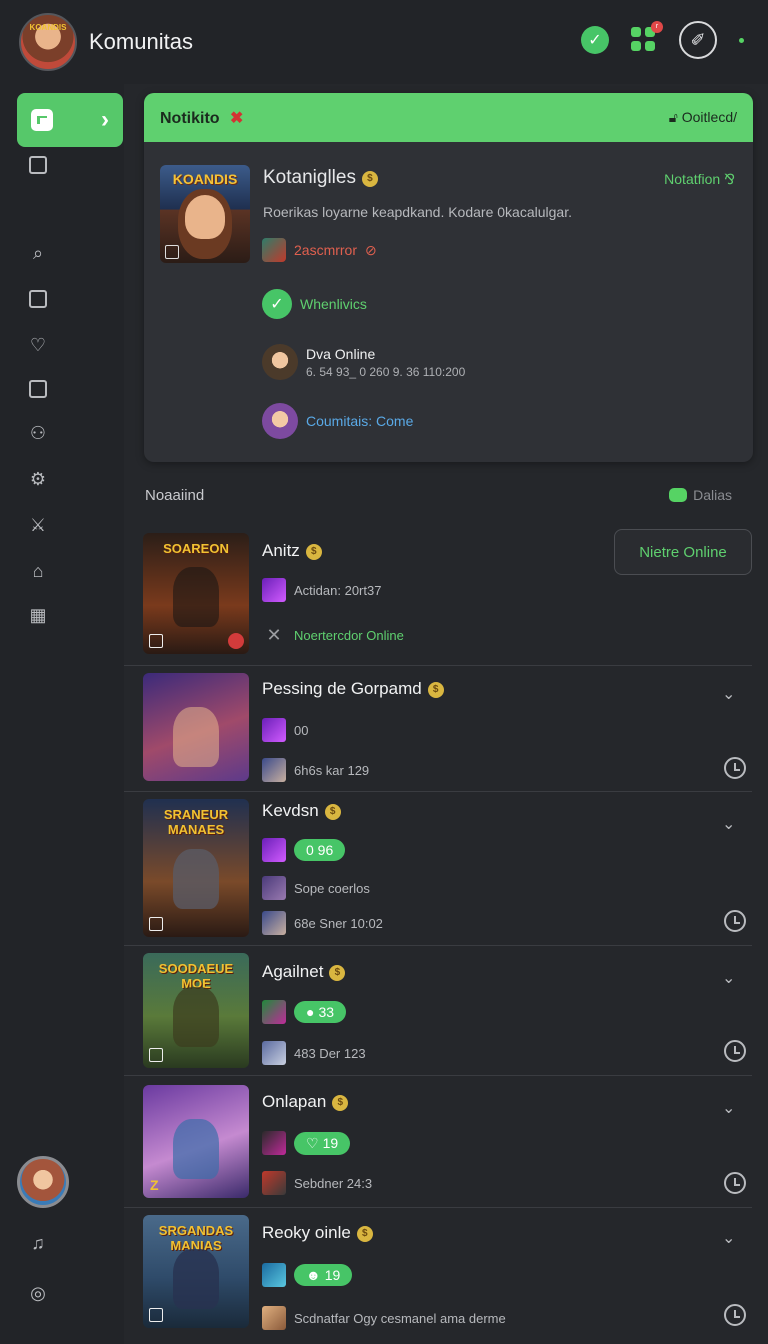 The height and width of the screenshot is (1344, 768). What do you see at coordinates (205, 214) in the screenshot?
I see `notification-cover-image: KOANDIS` at bounding box center [205, 214].